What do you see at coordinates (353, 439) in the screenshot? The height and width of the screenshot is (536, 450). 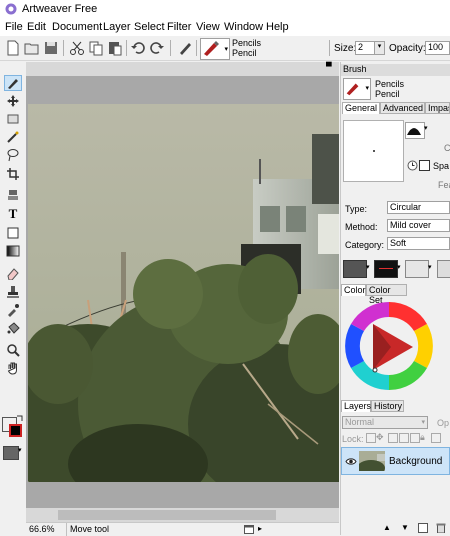 I see `lock-label: Lock:` at bounding box center [353, 439].